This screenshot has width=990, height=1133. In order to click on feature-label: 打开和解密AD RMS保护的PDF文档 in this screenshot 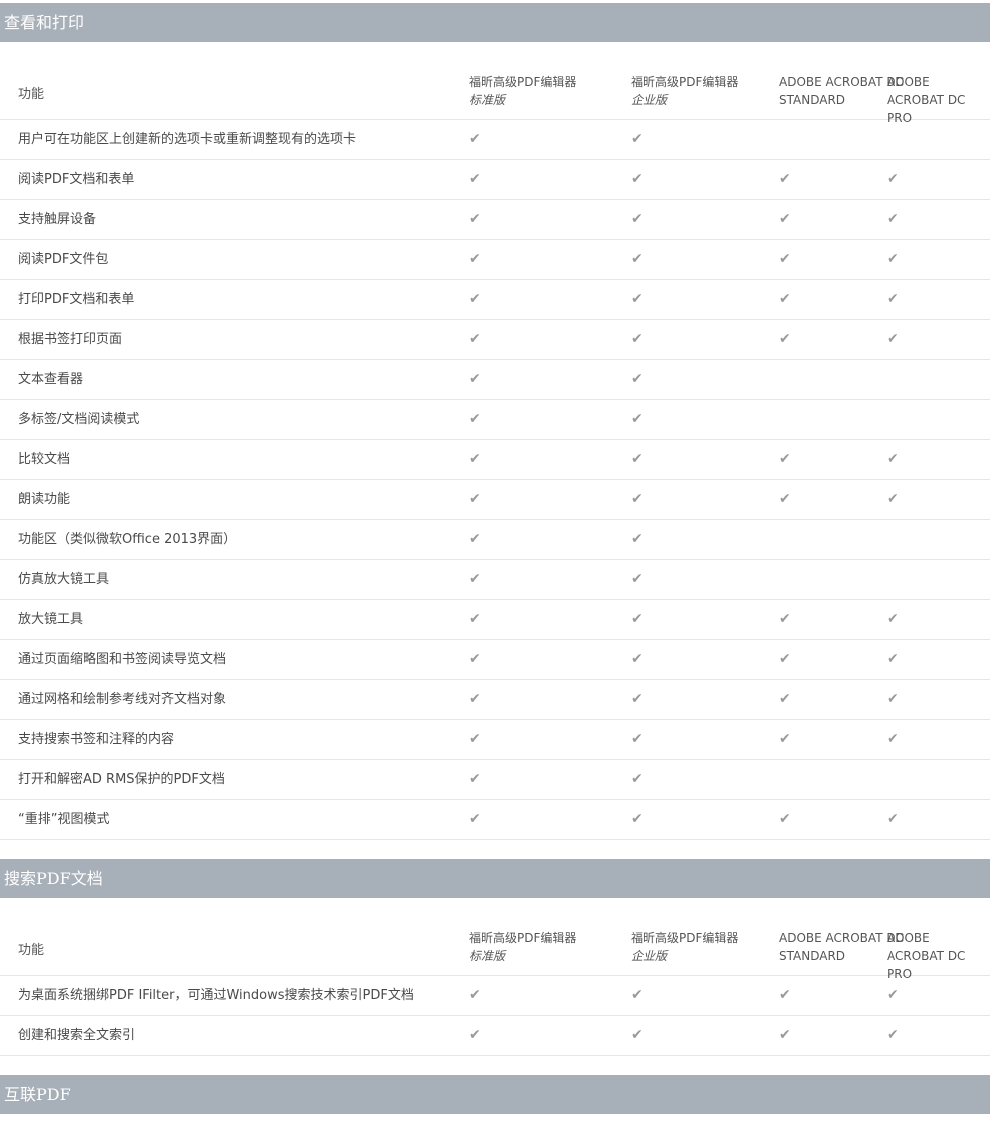, I will do `click(121, 779)`.